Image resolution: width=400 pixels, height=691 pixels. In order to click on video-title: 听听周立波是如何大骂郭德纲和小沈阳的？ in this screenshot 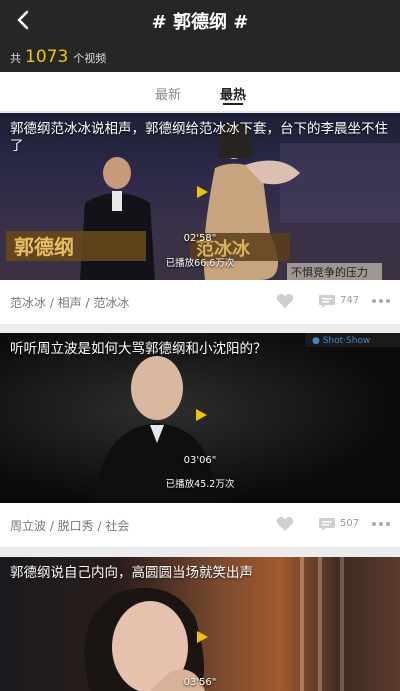, I will do `click(200, 349)`.